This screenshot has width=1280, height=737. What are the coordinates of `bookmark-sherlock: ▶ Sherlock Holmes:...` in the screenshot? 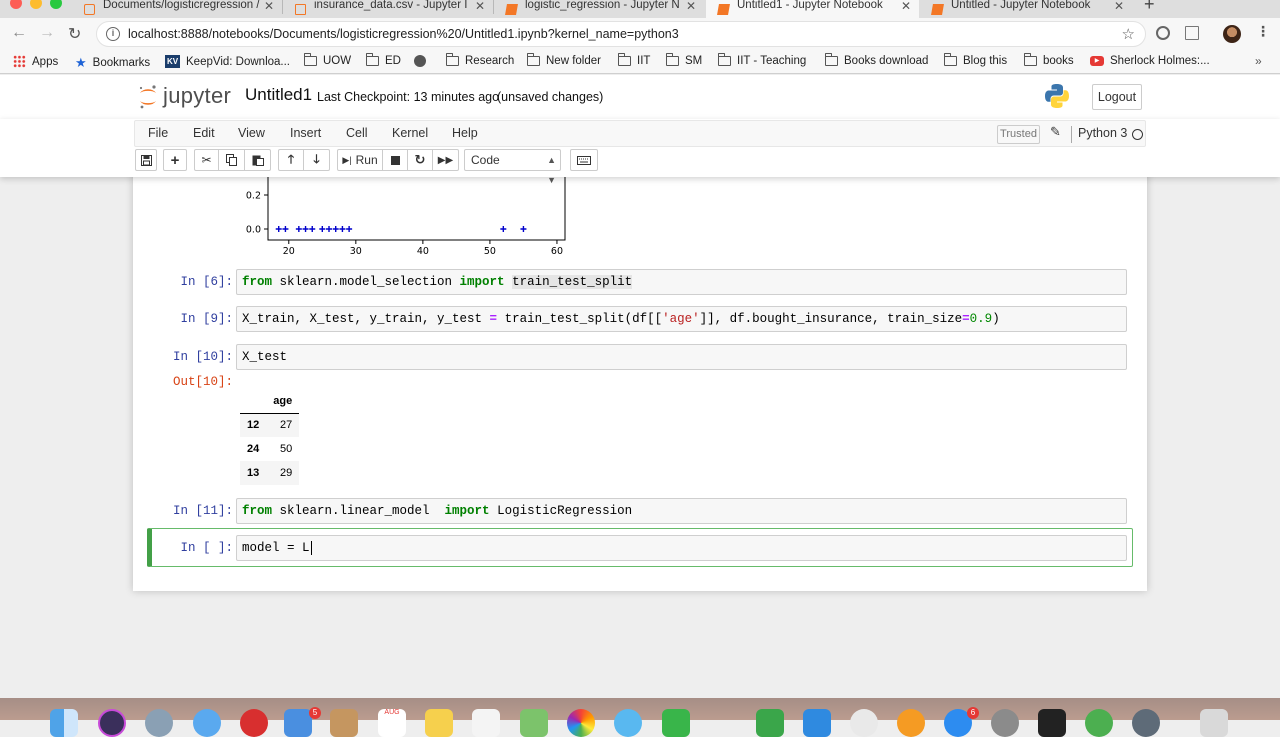 It's located at (1150, 61).